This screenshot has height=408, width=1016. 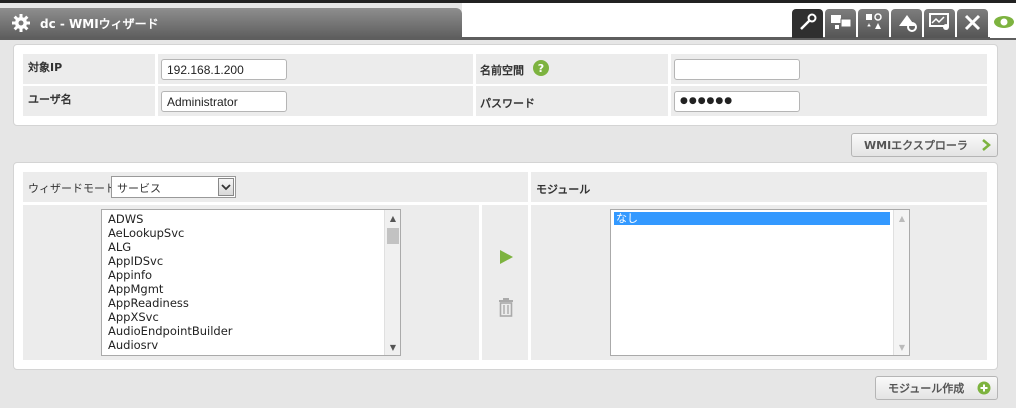 I want to click on wand-icon, so click(x=808, y=23).